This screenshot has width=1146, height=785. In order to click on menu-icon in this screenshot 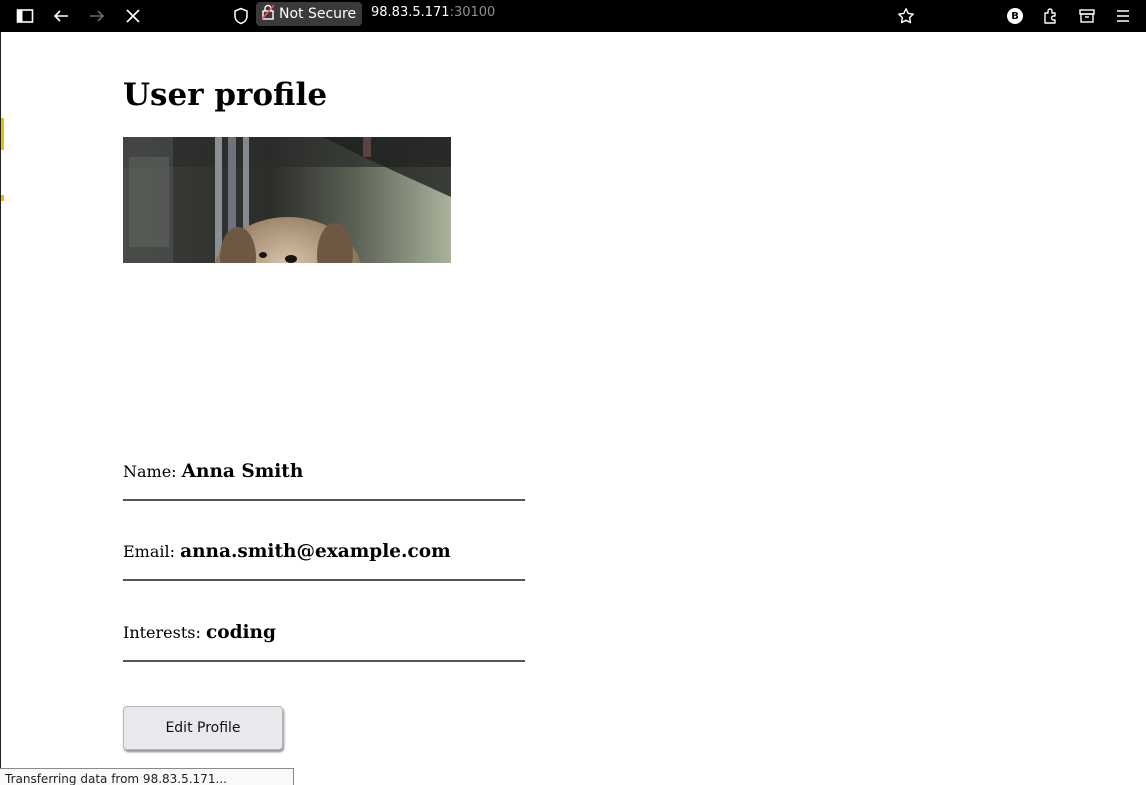, I will do `click(1123, 16)`.